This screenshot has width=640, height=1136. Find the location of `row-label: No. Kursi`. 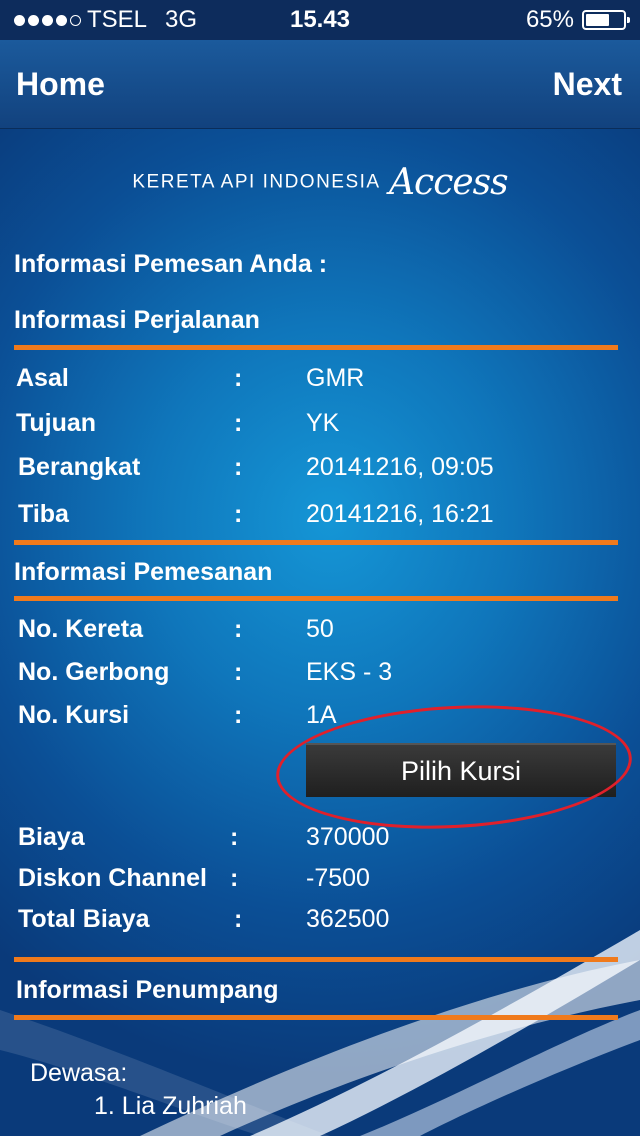

row-label: No. Kursi is located at coordinates (74, 715).